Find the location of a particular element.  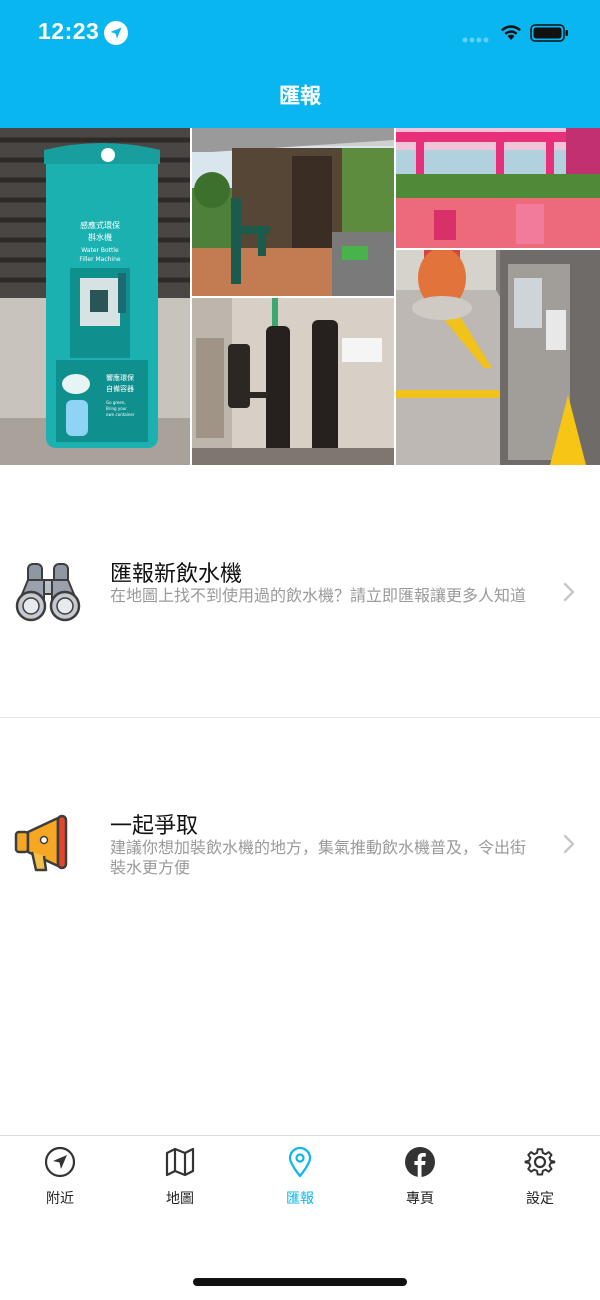

row-divider is located at coordinates (300, 717).